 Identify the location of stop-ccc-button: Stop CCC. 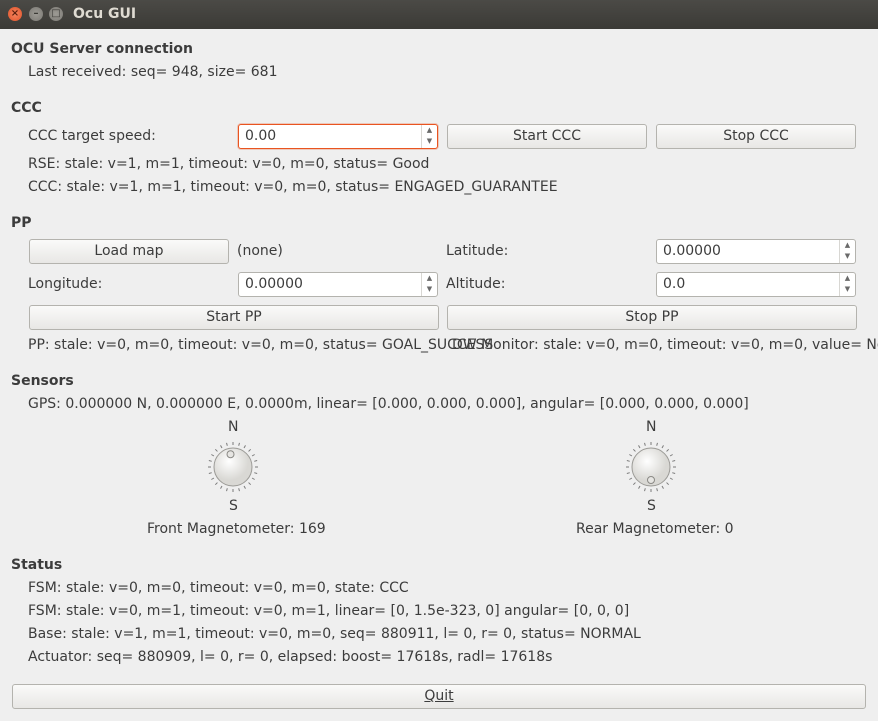
(756, 136).